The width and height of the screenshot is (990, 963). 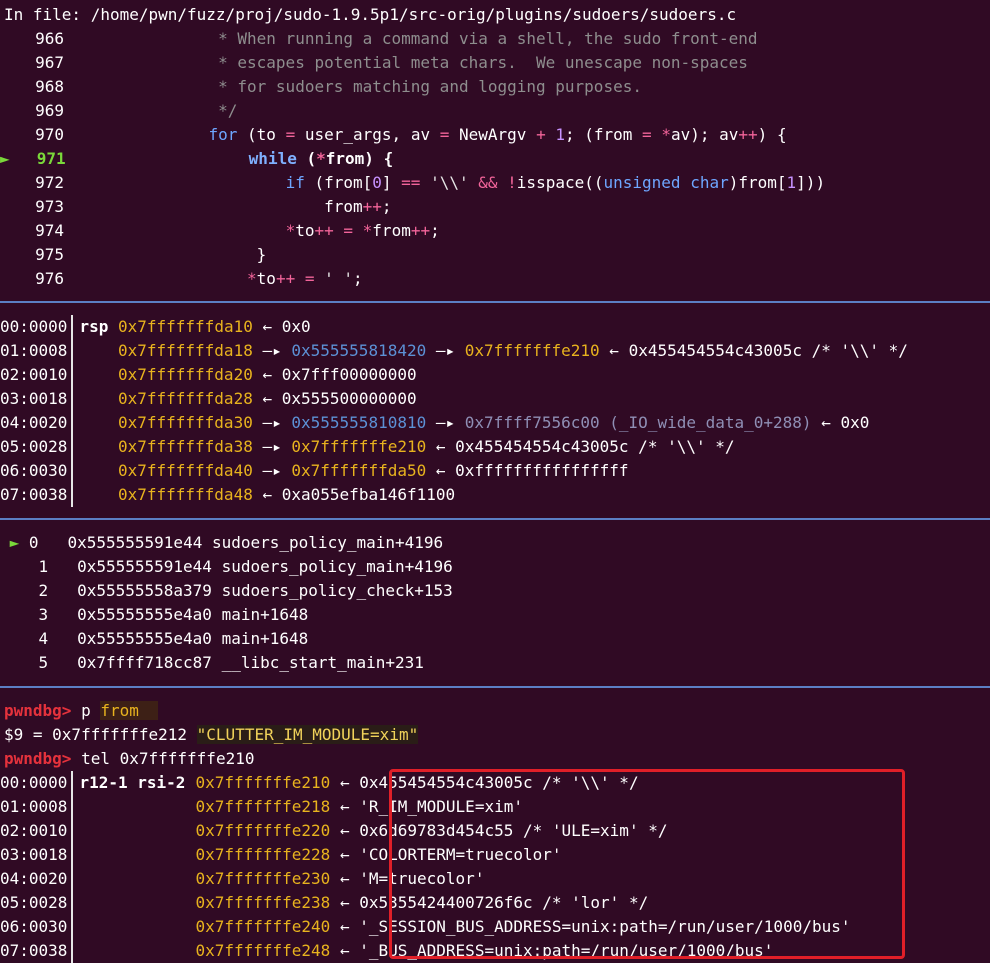 I want to click on stack-row: 00:0000 rsp 0x7fffffffda10 ← 0x0, so click(x=155, y=327).